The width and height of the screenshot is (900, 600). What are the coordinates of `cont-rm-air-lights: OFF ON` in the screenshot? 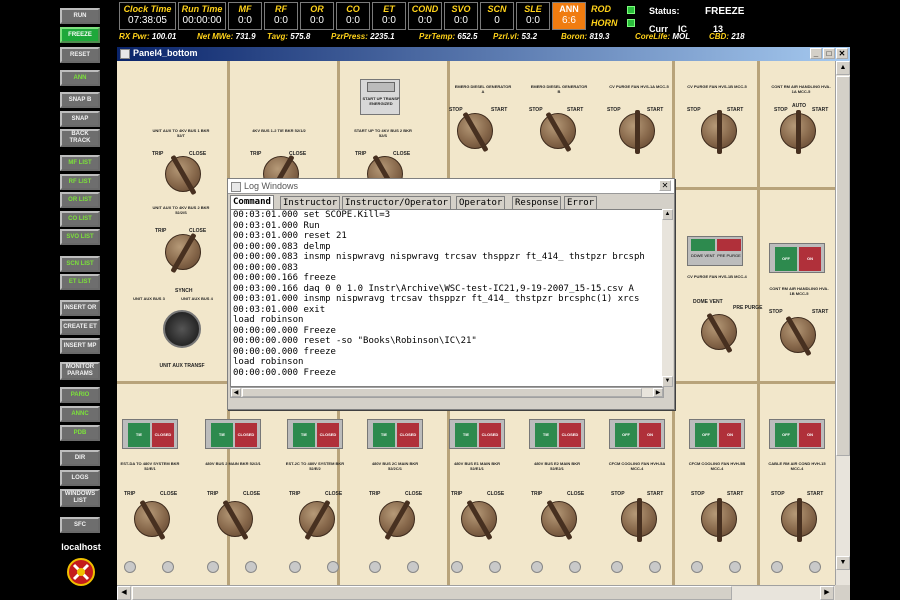 It's located at (797, 258).